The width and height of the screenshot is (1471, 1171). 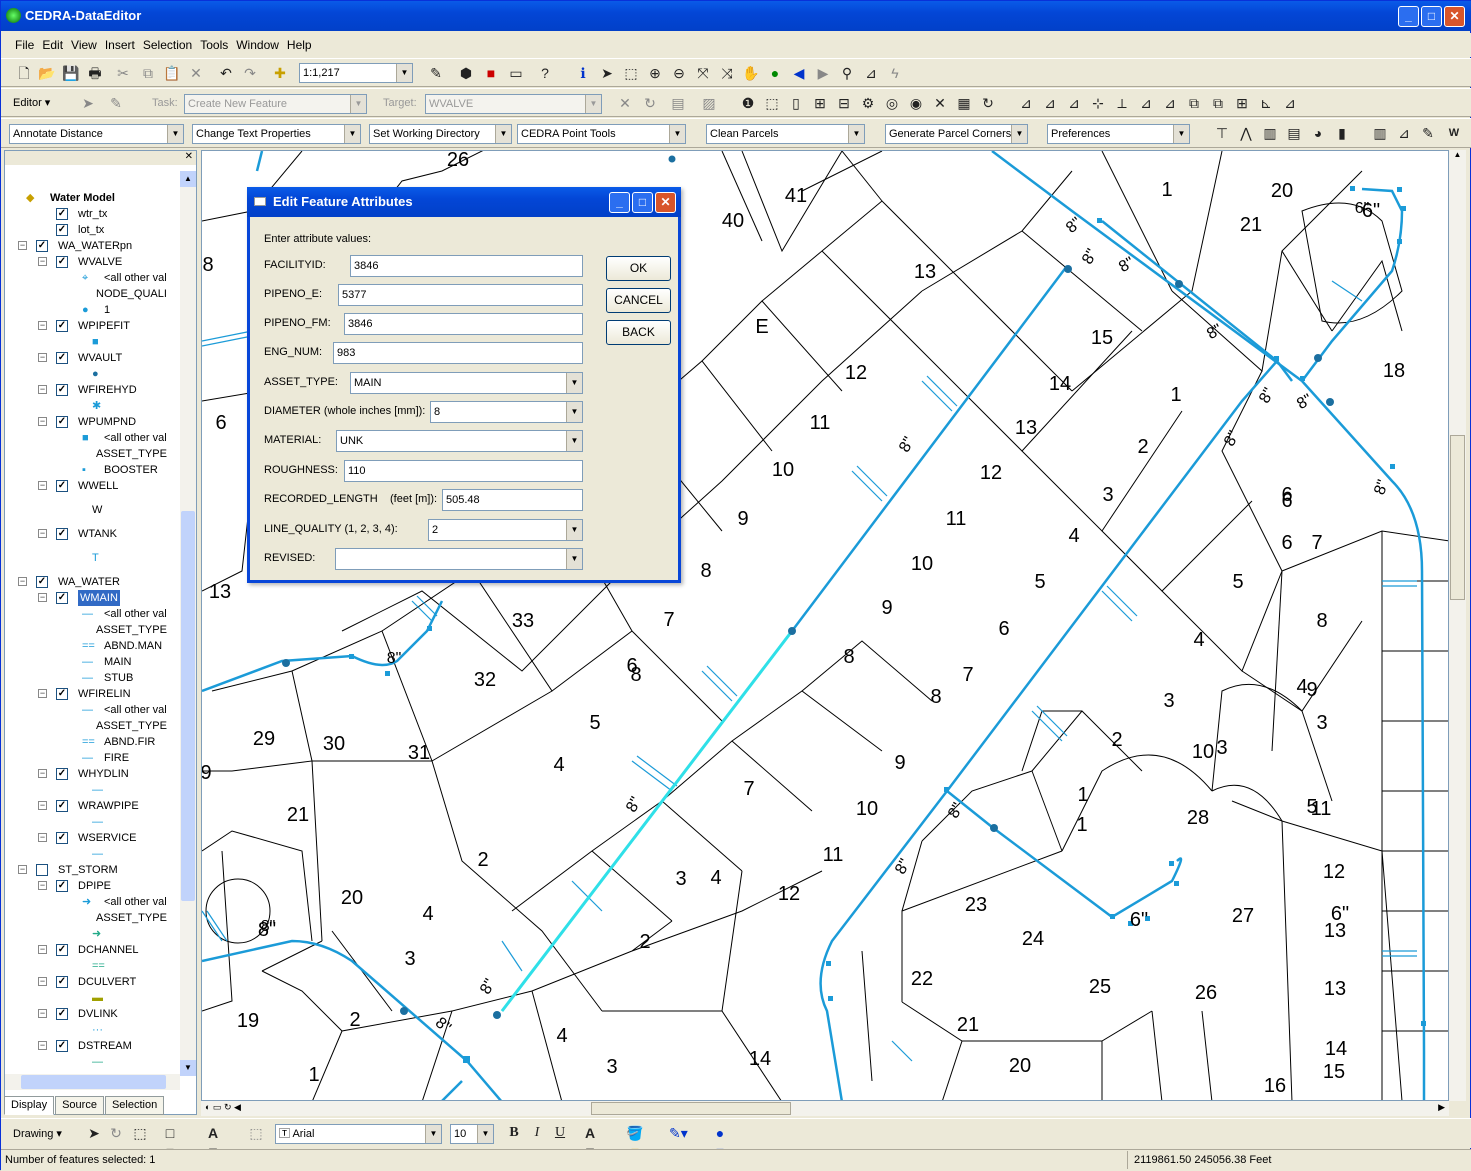 What do you see at coordinates (140, 1133) in the screenshot?
I see `zoom-whole-page-icon: ⬚` at bounding box center [140, 1133].